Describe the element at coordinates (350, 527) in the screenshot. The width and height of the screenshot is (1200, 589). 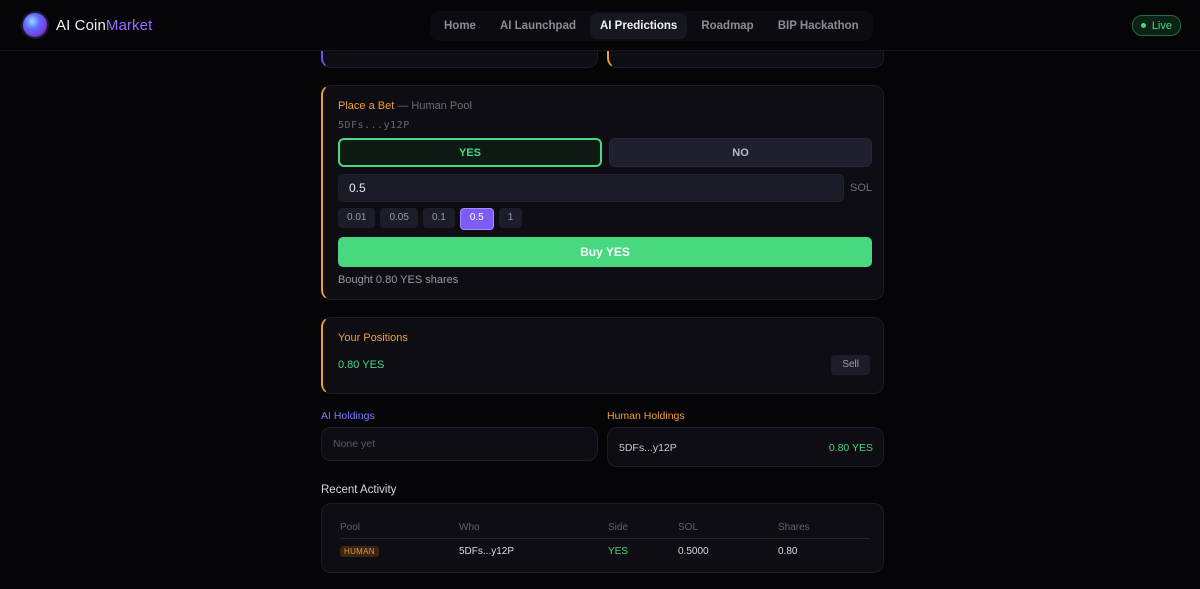
I see `header-pool: Pool` at that location.